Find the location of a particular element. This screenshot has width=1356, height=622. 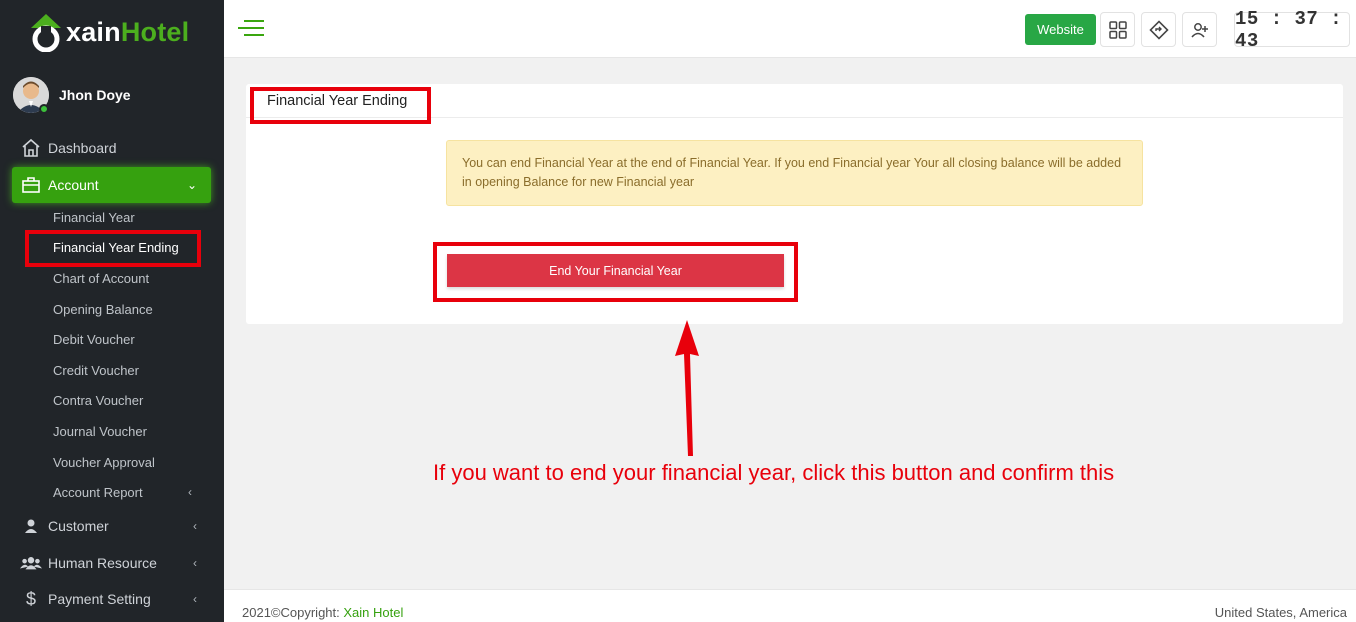

highlight-box-sidebar-item is located at coordinates (113, 248).